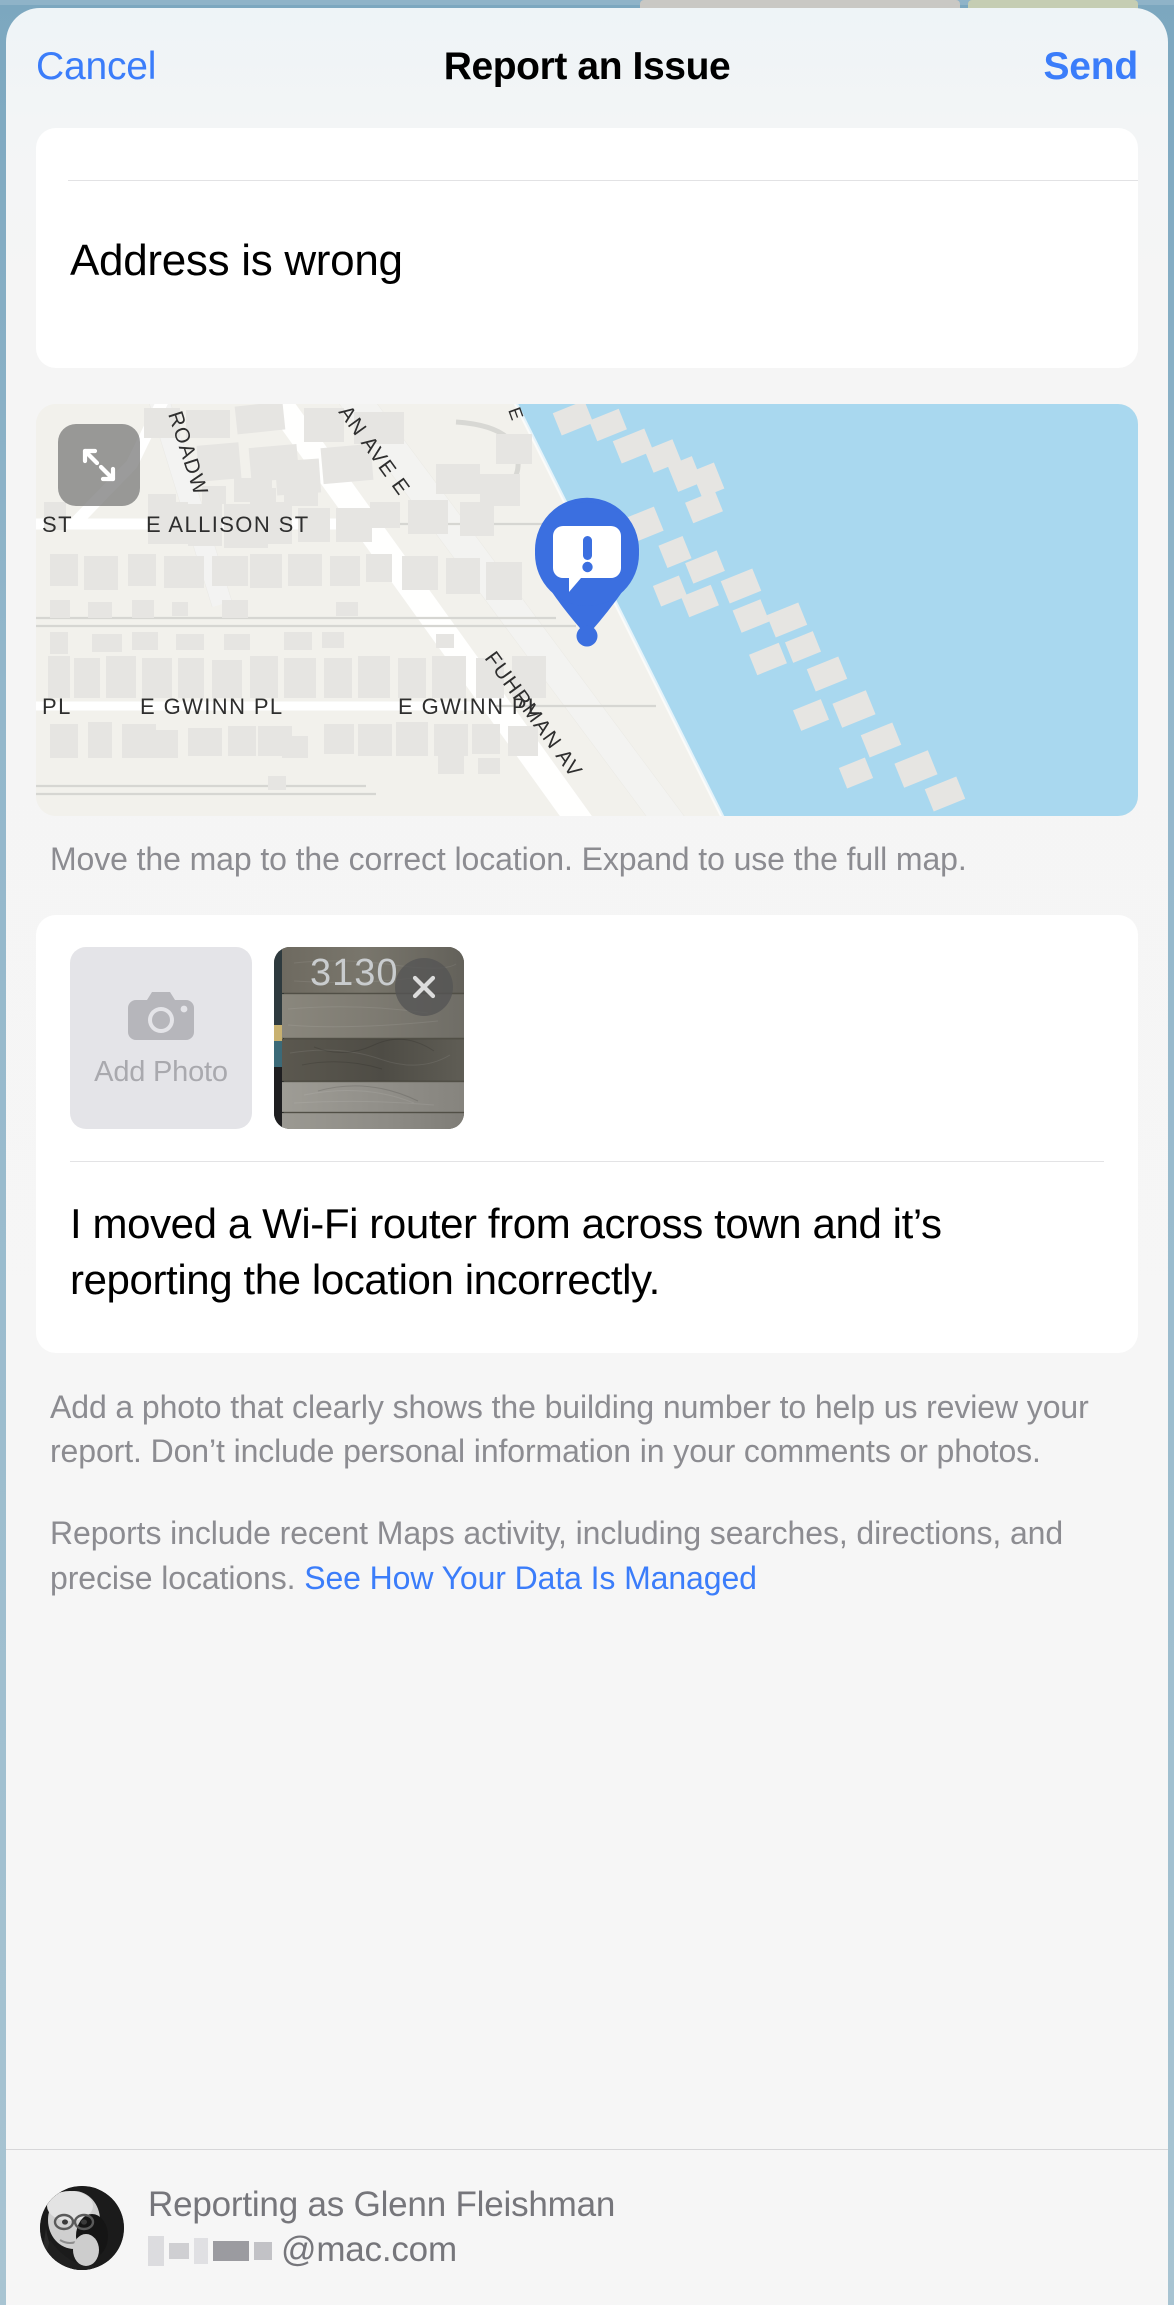  What do you see at coordinates (212, 706) in the screenshot?
I see `street-label-e-gwinn-pl-1: E GWINN PL` at bounding box center [212, 706].